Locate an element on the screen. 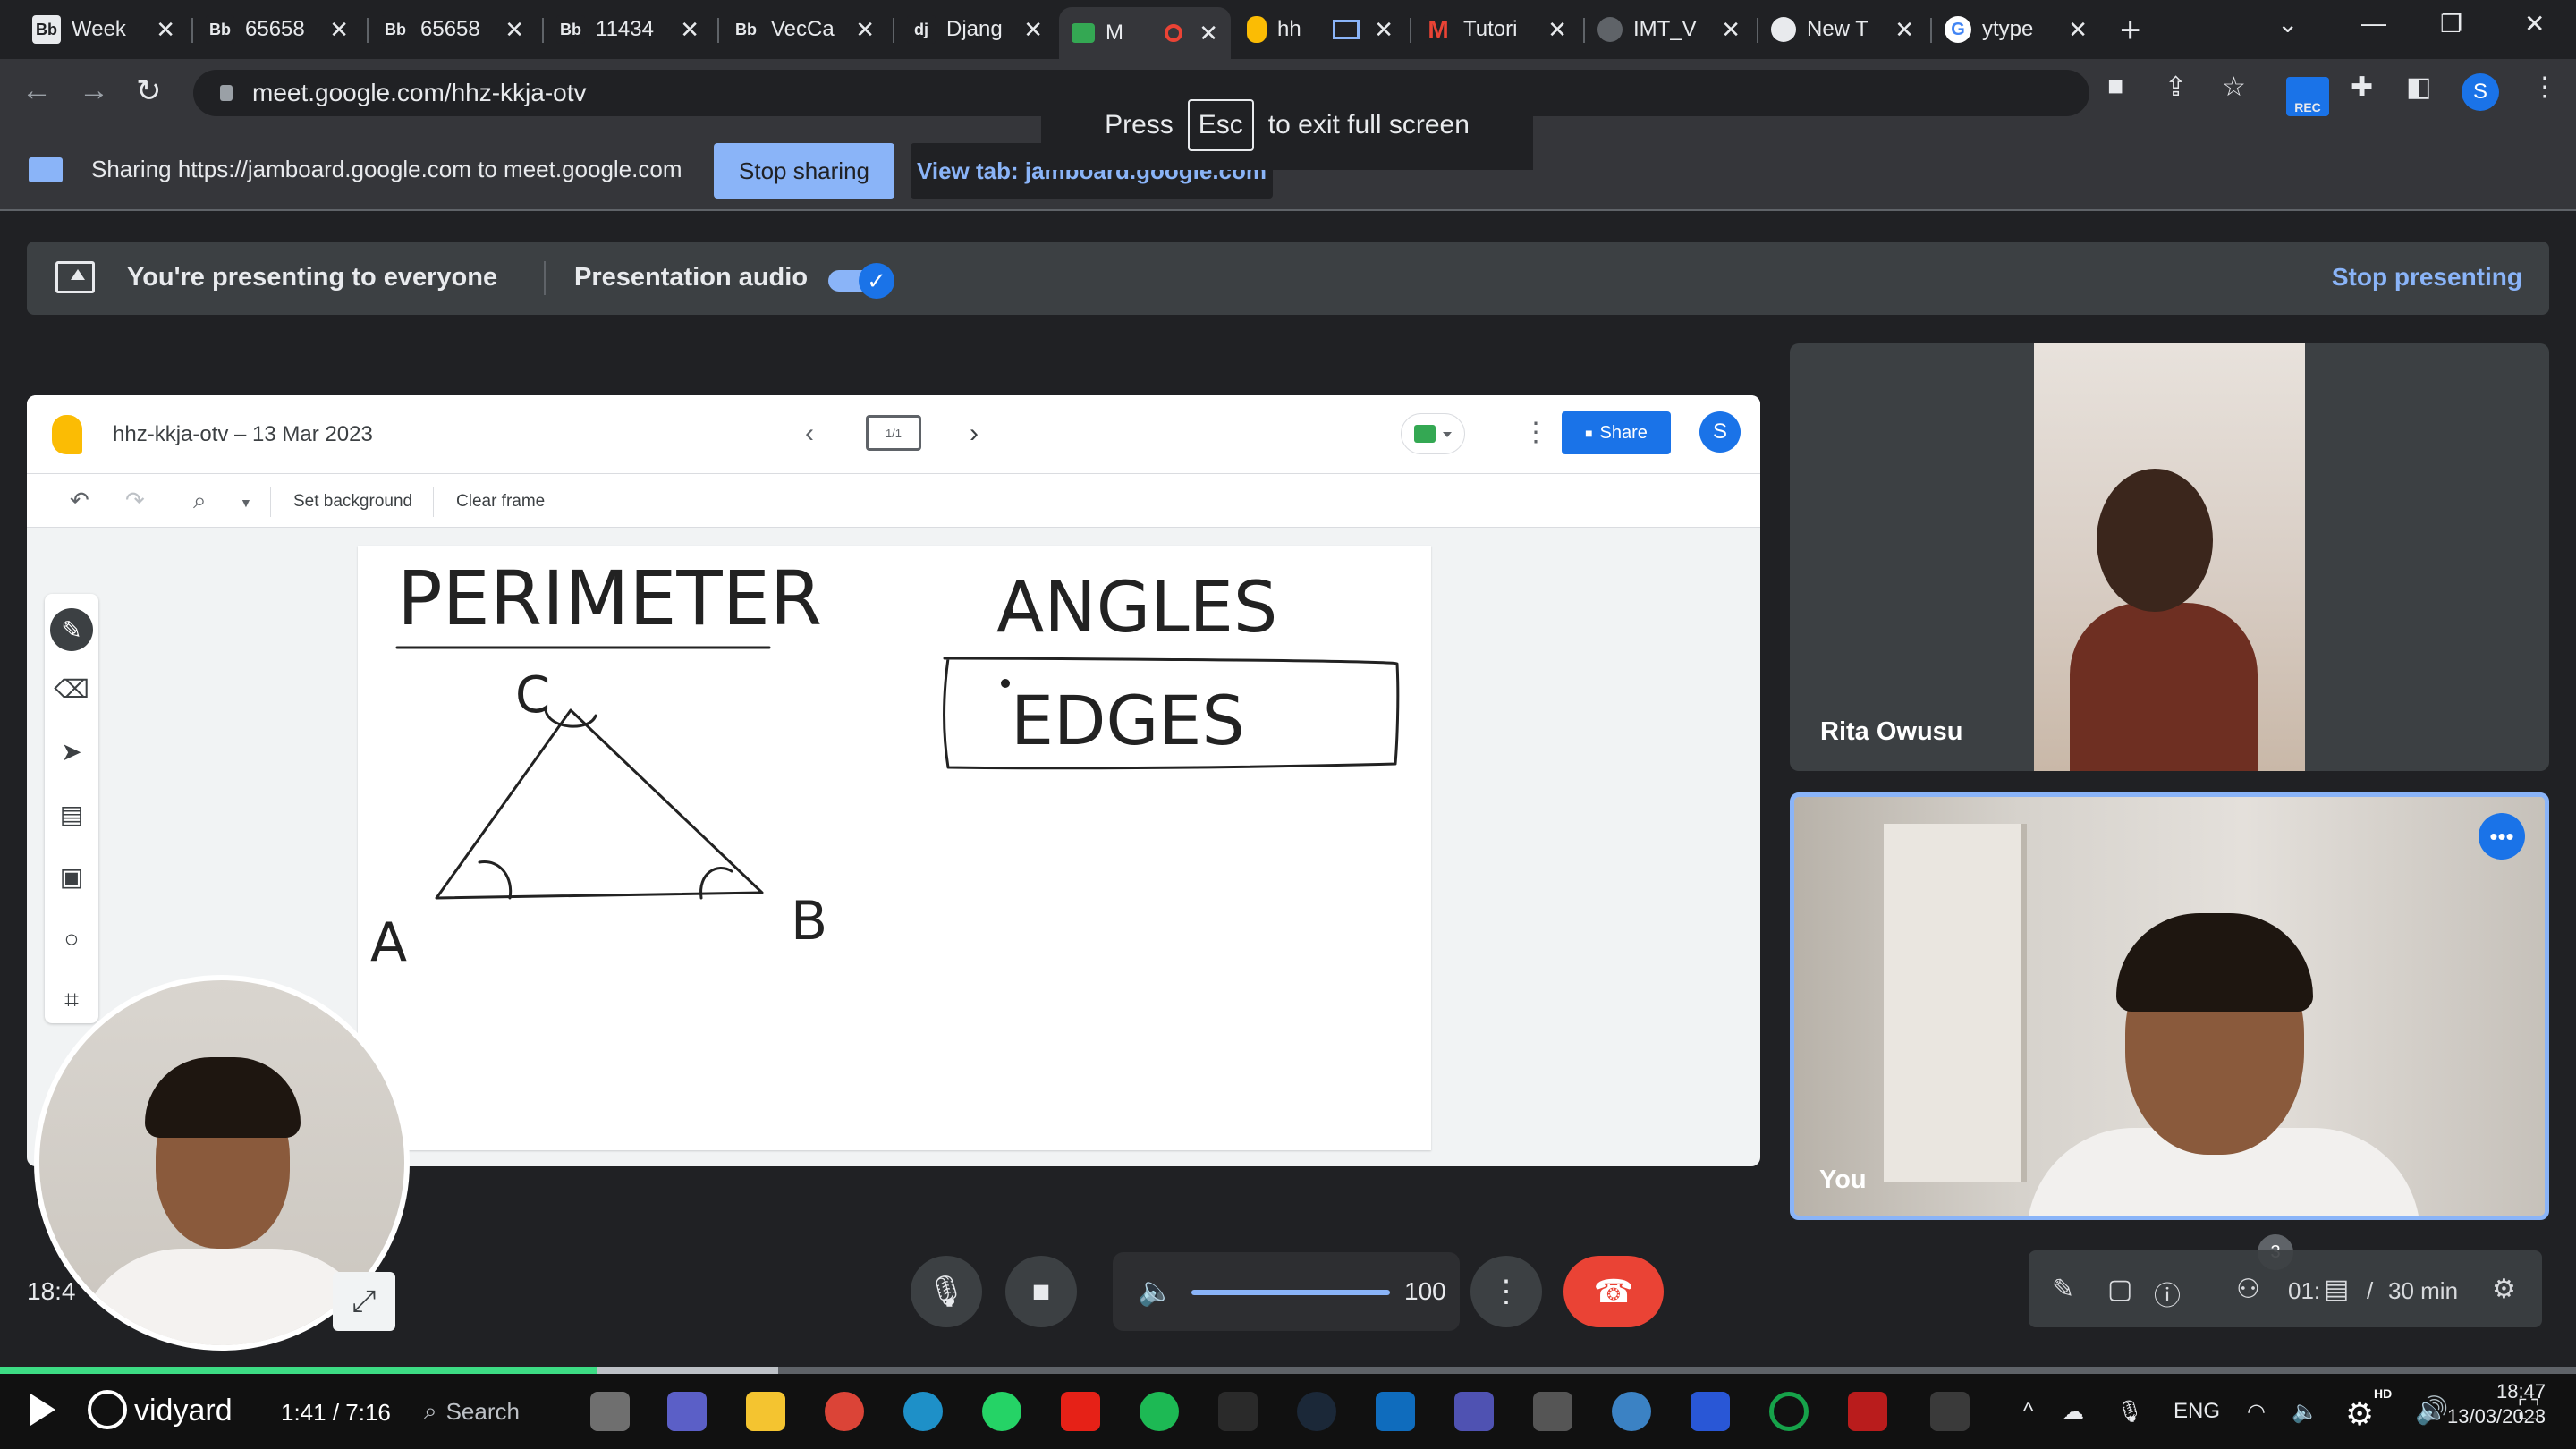 The height and width of the screenshot is (1449, 2576). clear-frame-button: Clear frame is located at coordinates (500, 502).